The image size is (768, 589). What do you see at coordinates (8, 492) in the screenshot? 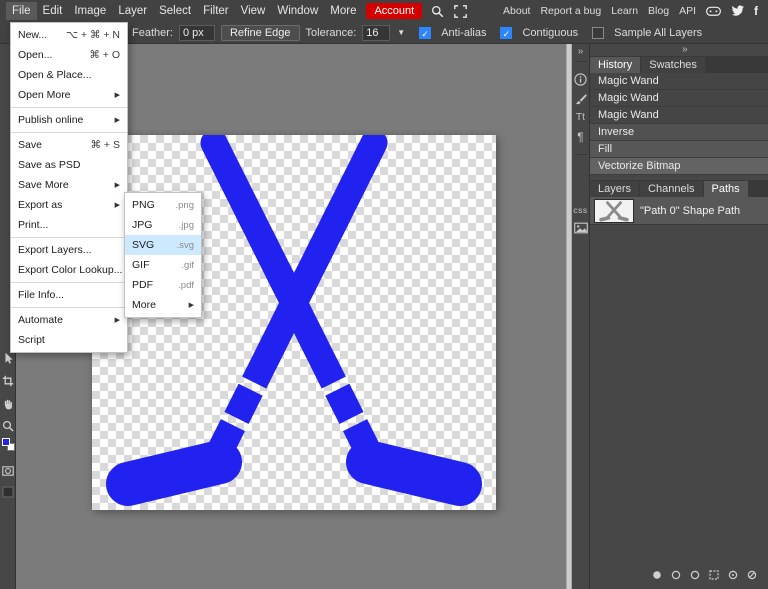
I see `screen-mode-icon` at bounding box center [8, 492].